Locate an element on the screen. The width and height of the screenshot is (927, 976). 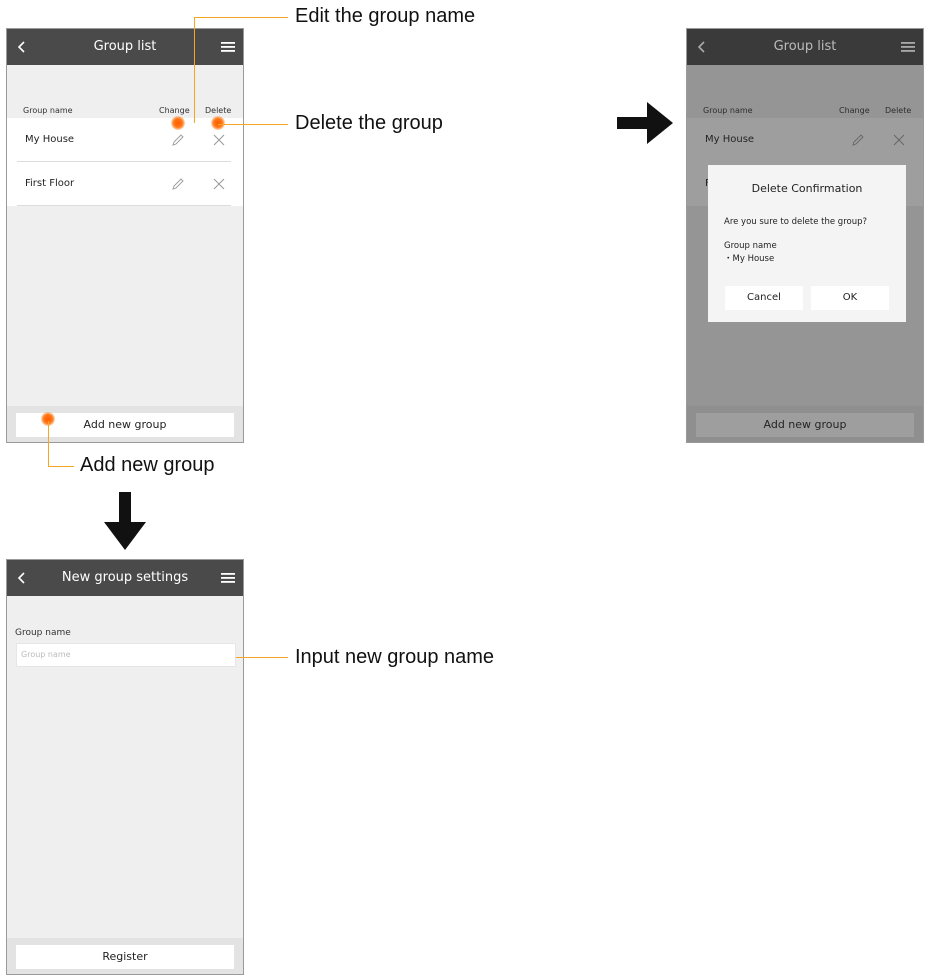
column-header-delete: Delete is located at coordinates (218, 110).